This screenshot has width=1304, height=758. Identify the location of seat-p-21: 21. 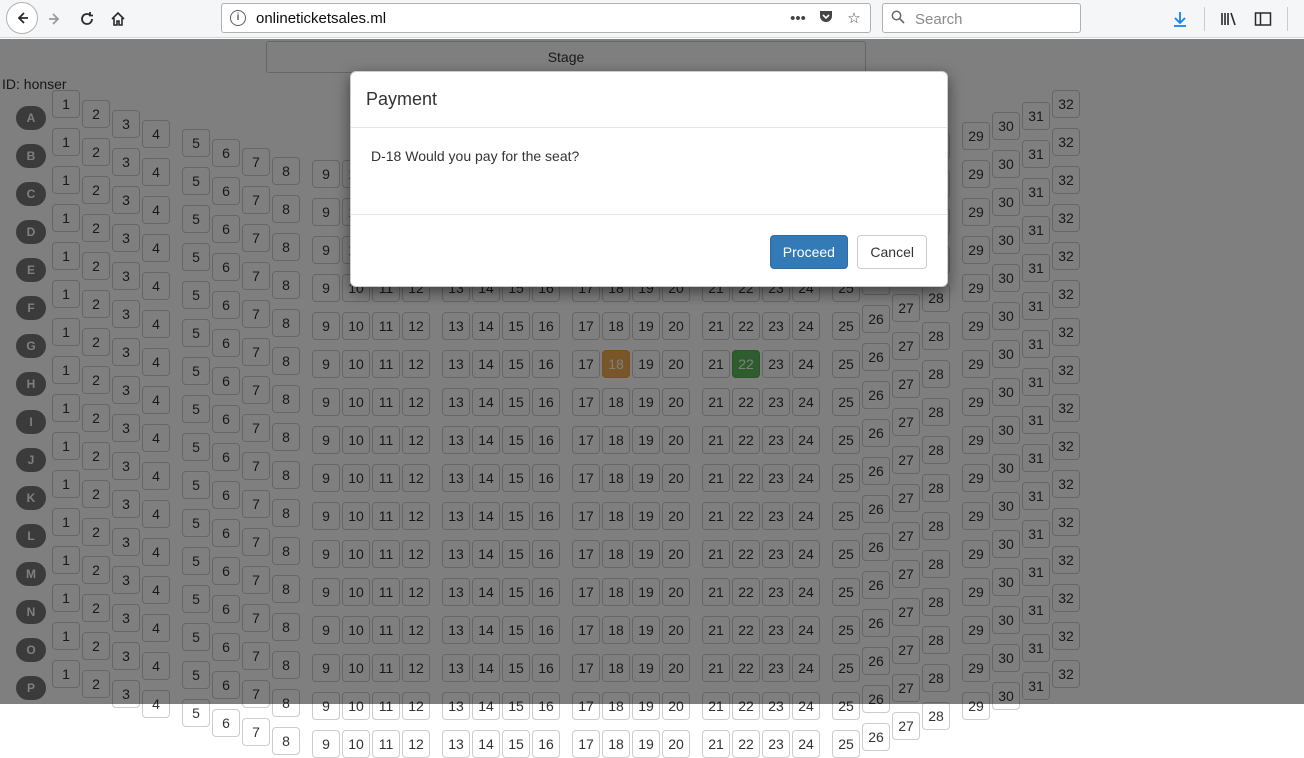
(716, 744).